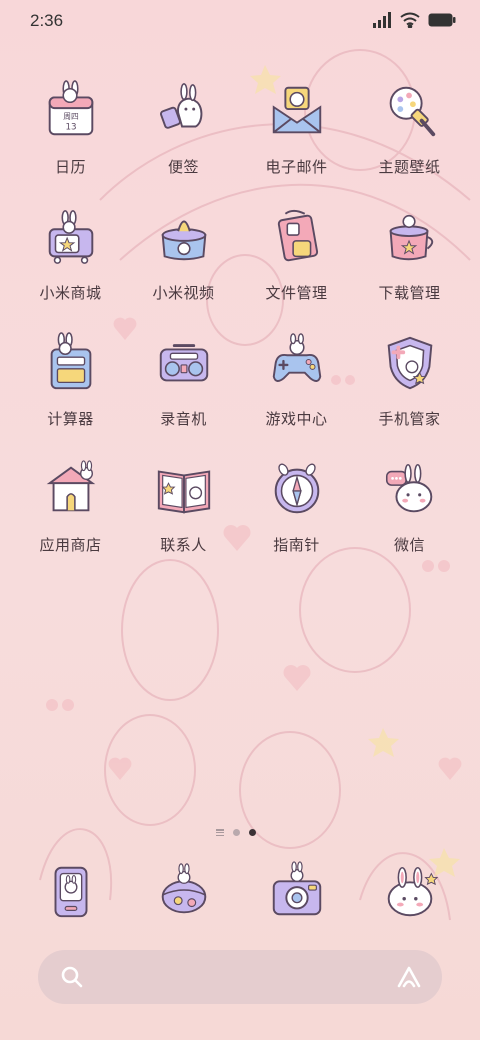 The image size is (480, 1040). I want to click on calculator-icon, so click(71, 363).